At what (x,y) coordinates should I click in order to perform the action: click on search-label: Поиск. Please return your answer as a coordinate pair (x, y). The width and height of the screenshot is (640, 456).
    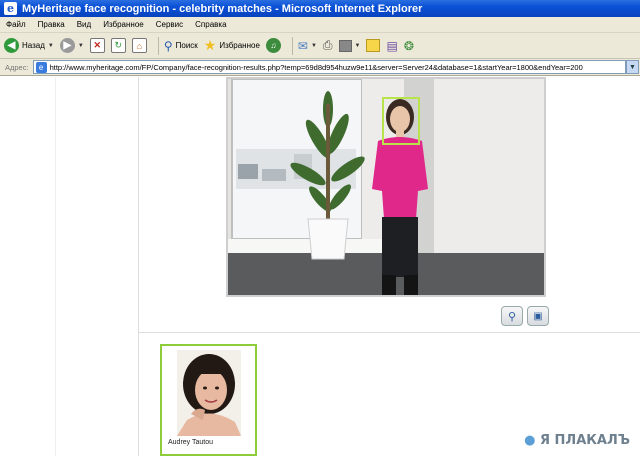
    Looking at the image, I should click on (186, 45).